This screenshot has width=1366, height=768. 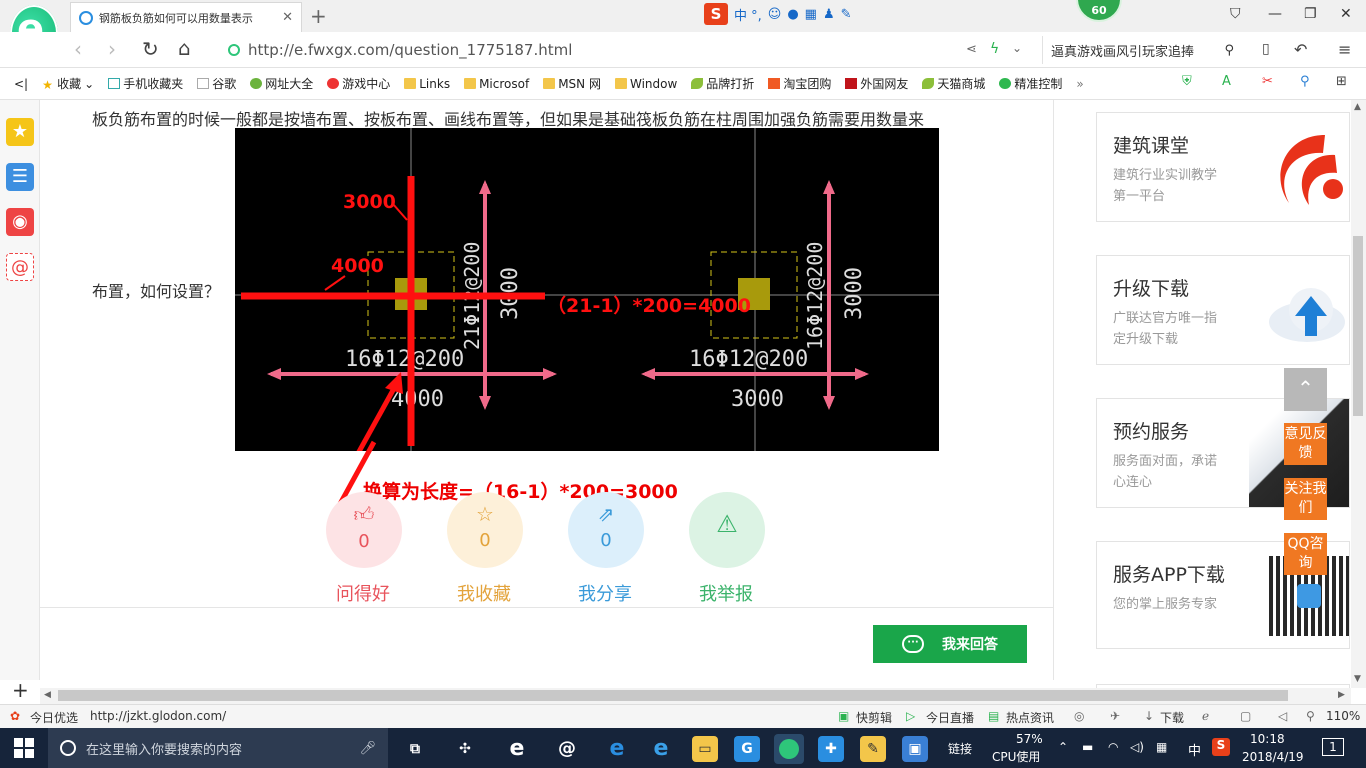 What do you see at coordinates (20, 132) in the screenshot?
I see `favorites-star-icon: ★` at bounding box center [20, 132].